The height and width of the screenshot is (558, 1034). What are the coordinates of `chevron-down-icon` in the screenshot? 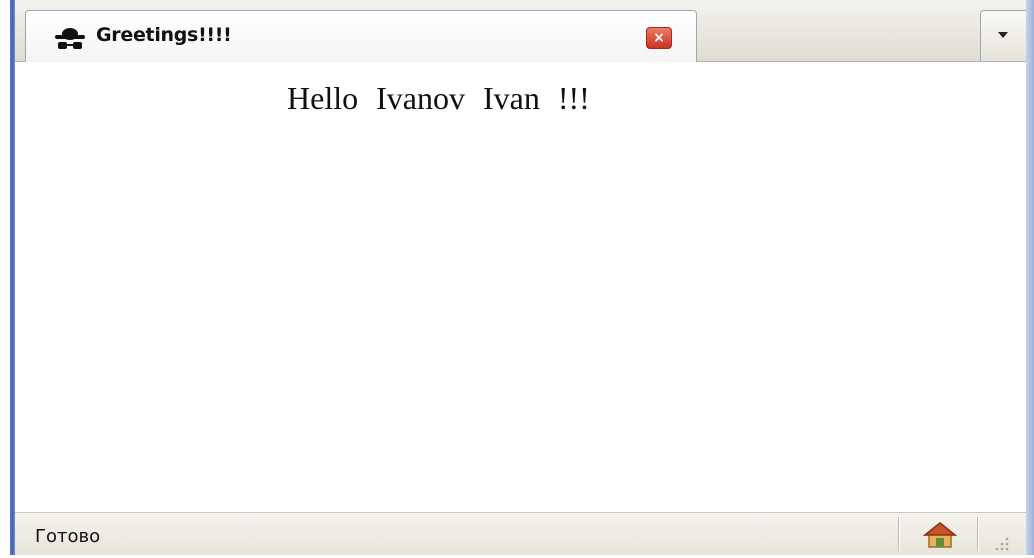 It's located at (1003, 35).